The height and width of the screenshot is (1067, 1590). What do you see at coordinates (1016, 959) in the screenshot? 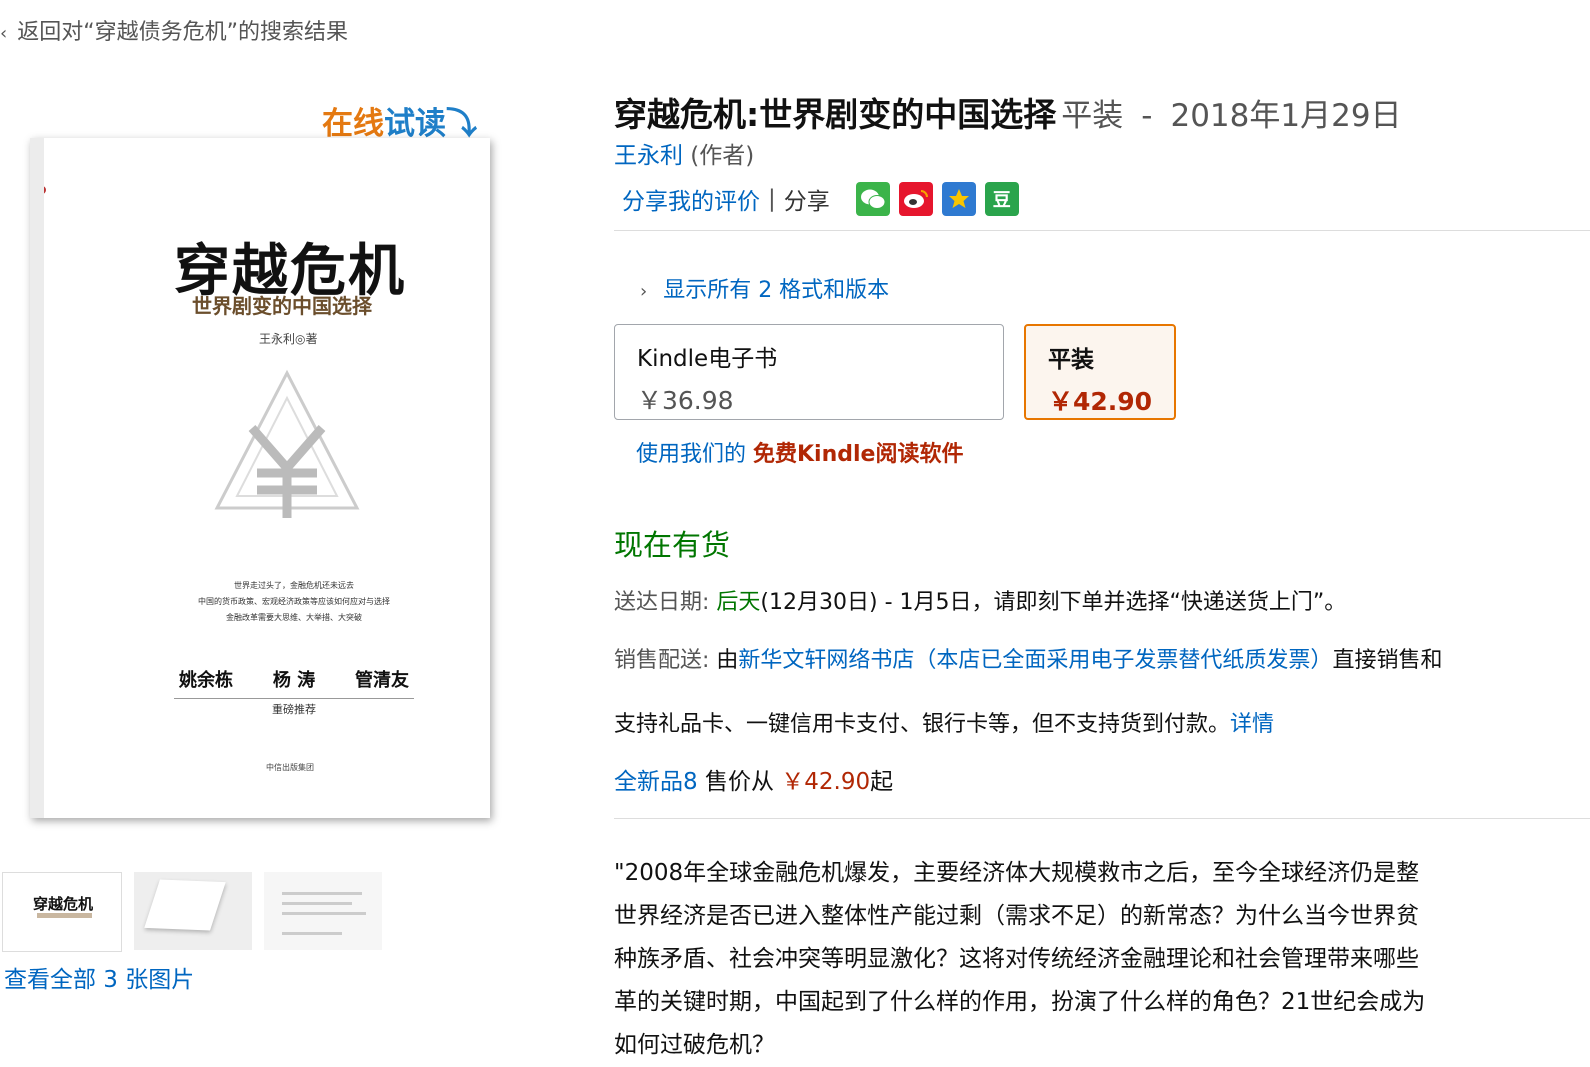
I see `description-line: 种族矛盾、社会冲突等明显激化？这将对传统经济金融理论和社会管理带来哪些` at bounding box center [1016, 959].